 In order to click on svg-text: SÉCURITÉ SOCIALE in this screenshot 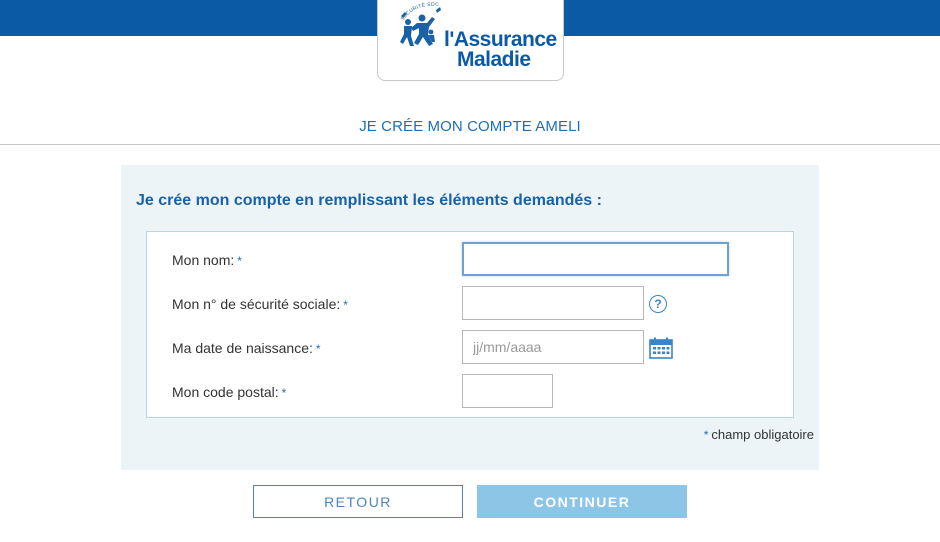, I will do `click(419, 12)`.